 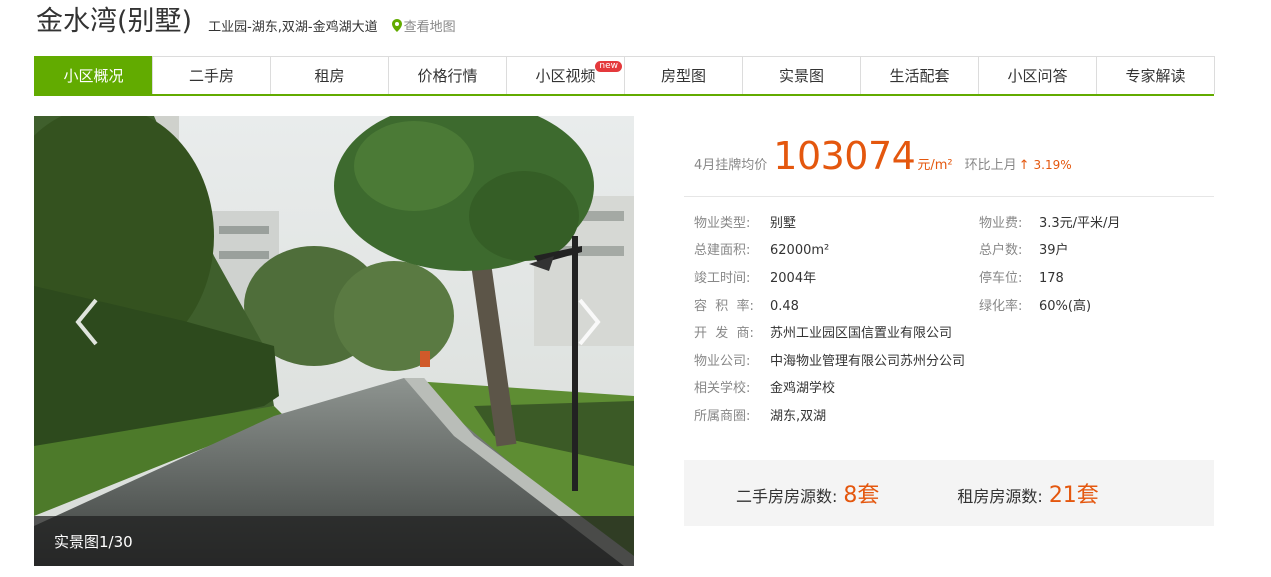 What do you see at coordinates (793, 278) in the screenshot?
I see `detail-value: 2004年` at bounding box center [793, 278].